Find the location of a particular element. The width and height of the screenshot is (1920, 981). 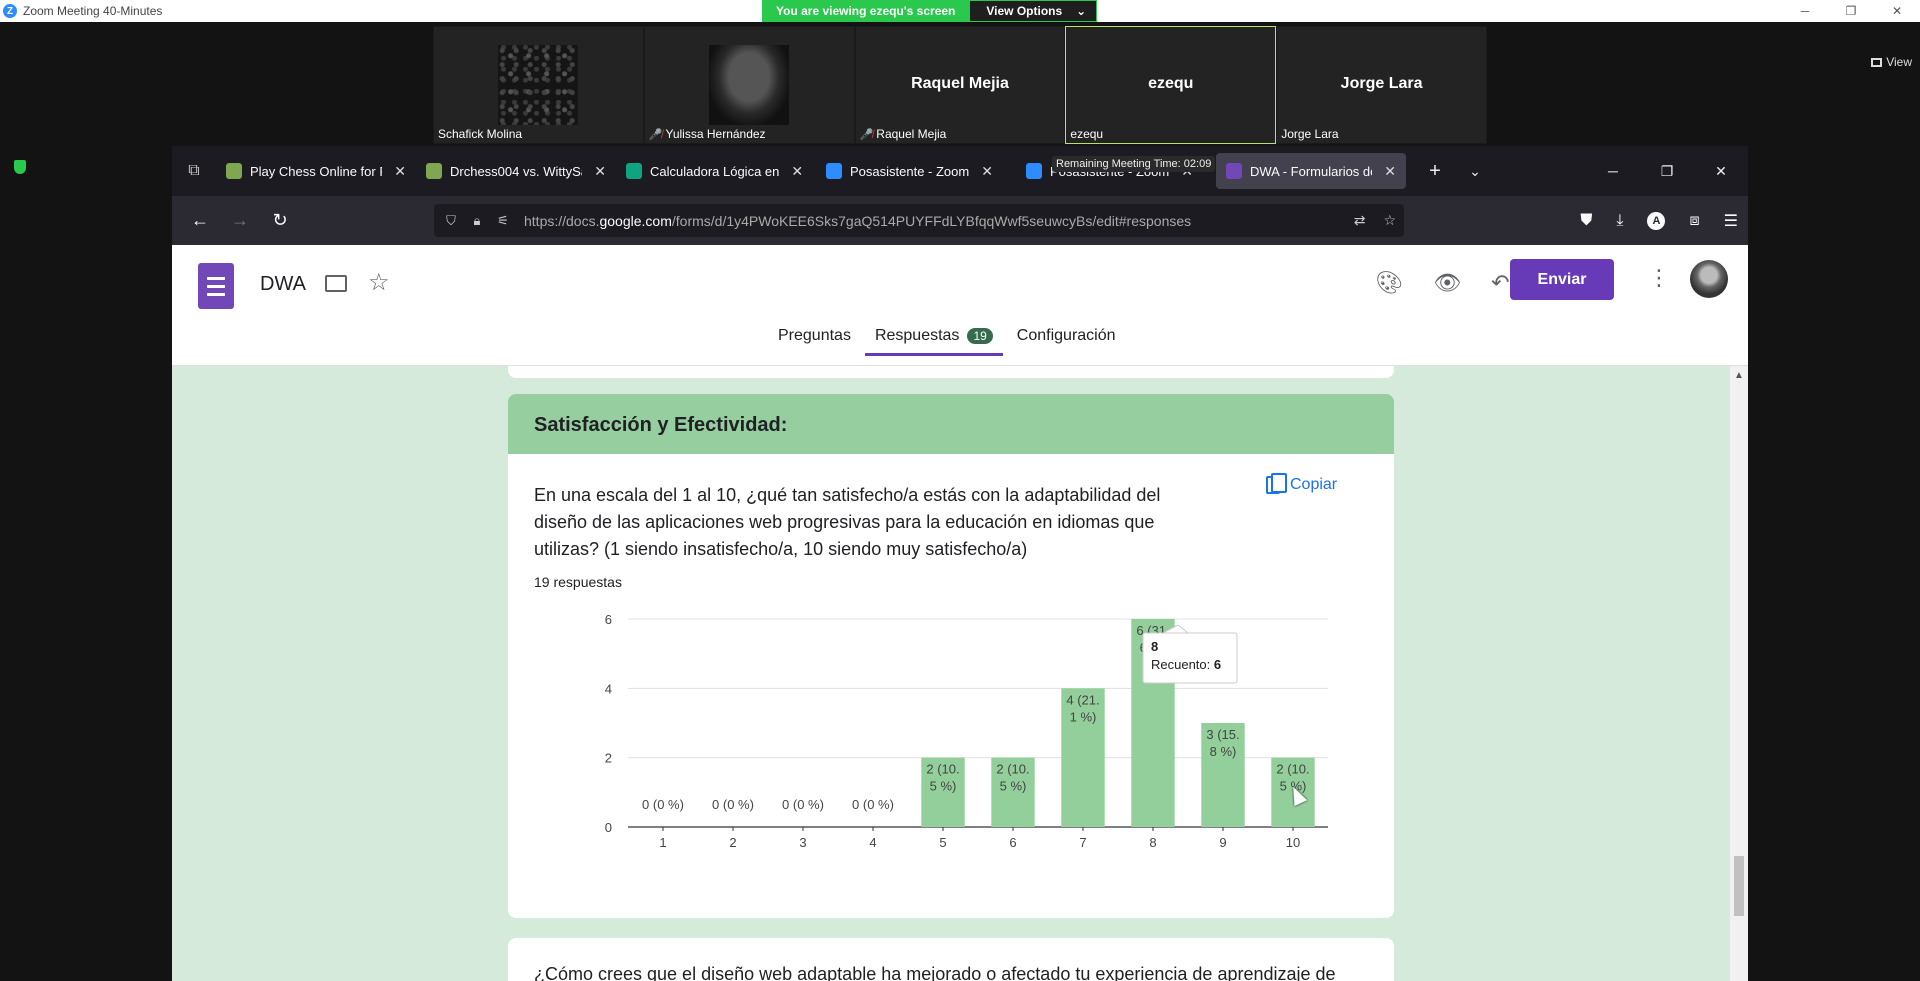

folder-icon is located at coordinates (336, 283).